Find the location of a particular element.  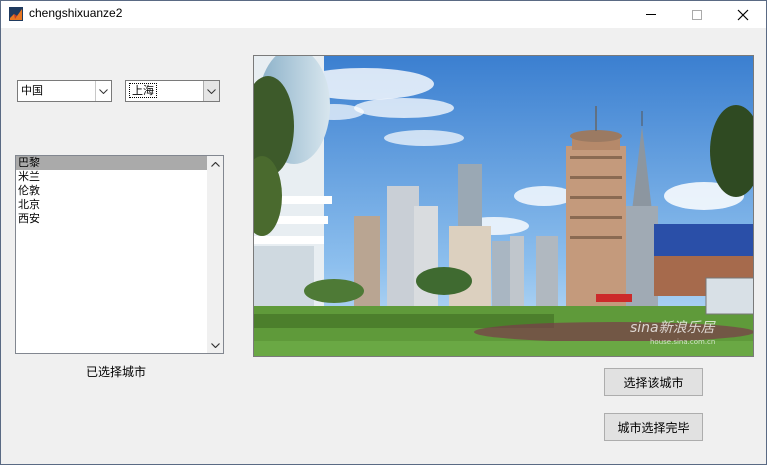

minimize-icon is located at coordinates (651, 14).